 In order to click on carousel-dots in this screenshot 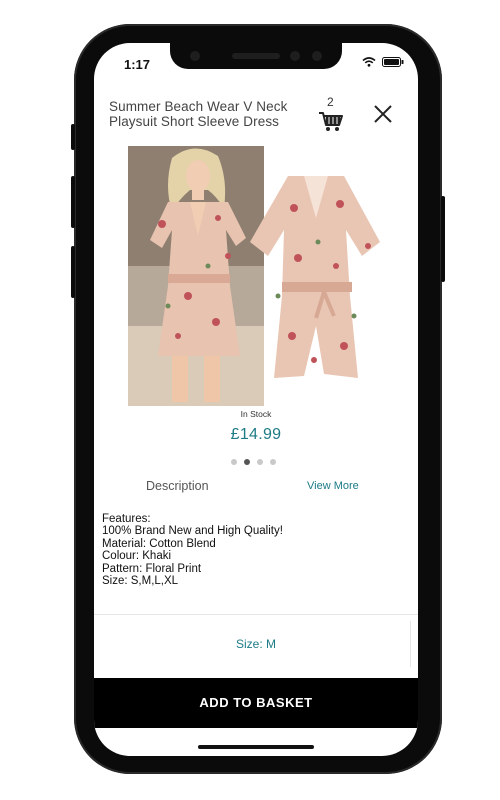, I will do `click(253, 462)`.